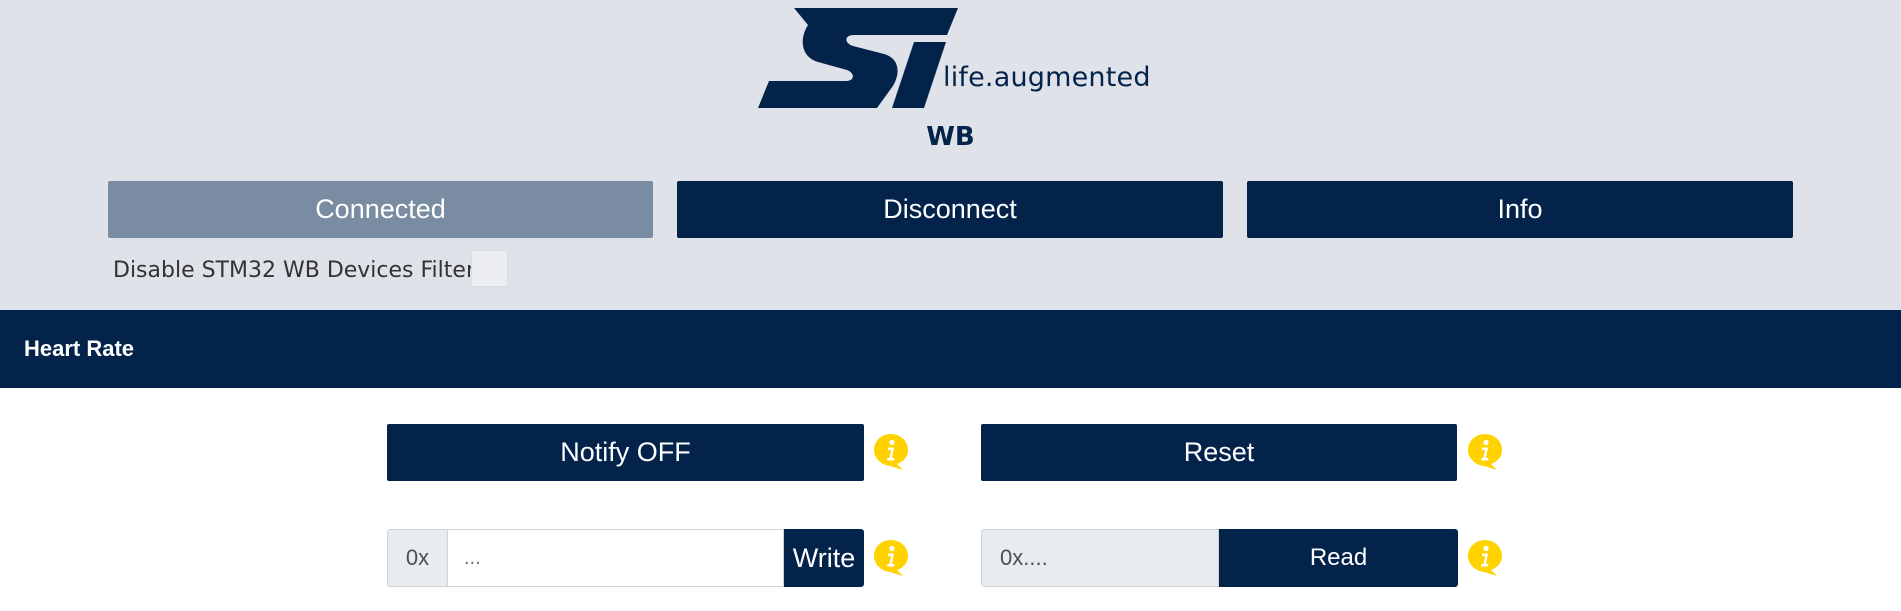 This screenshot has width=1901, height=611. Describe the element at coordinates (79, 348) in the screenshot. I see `service-title: Heart Rate` at that location.